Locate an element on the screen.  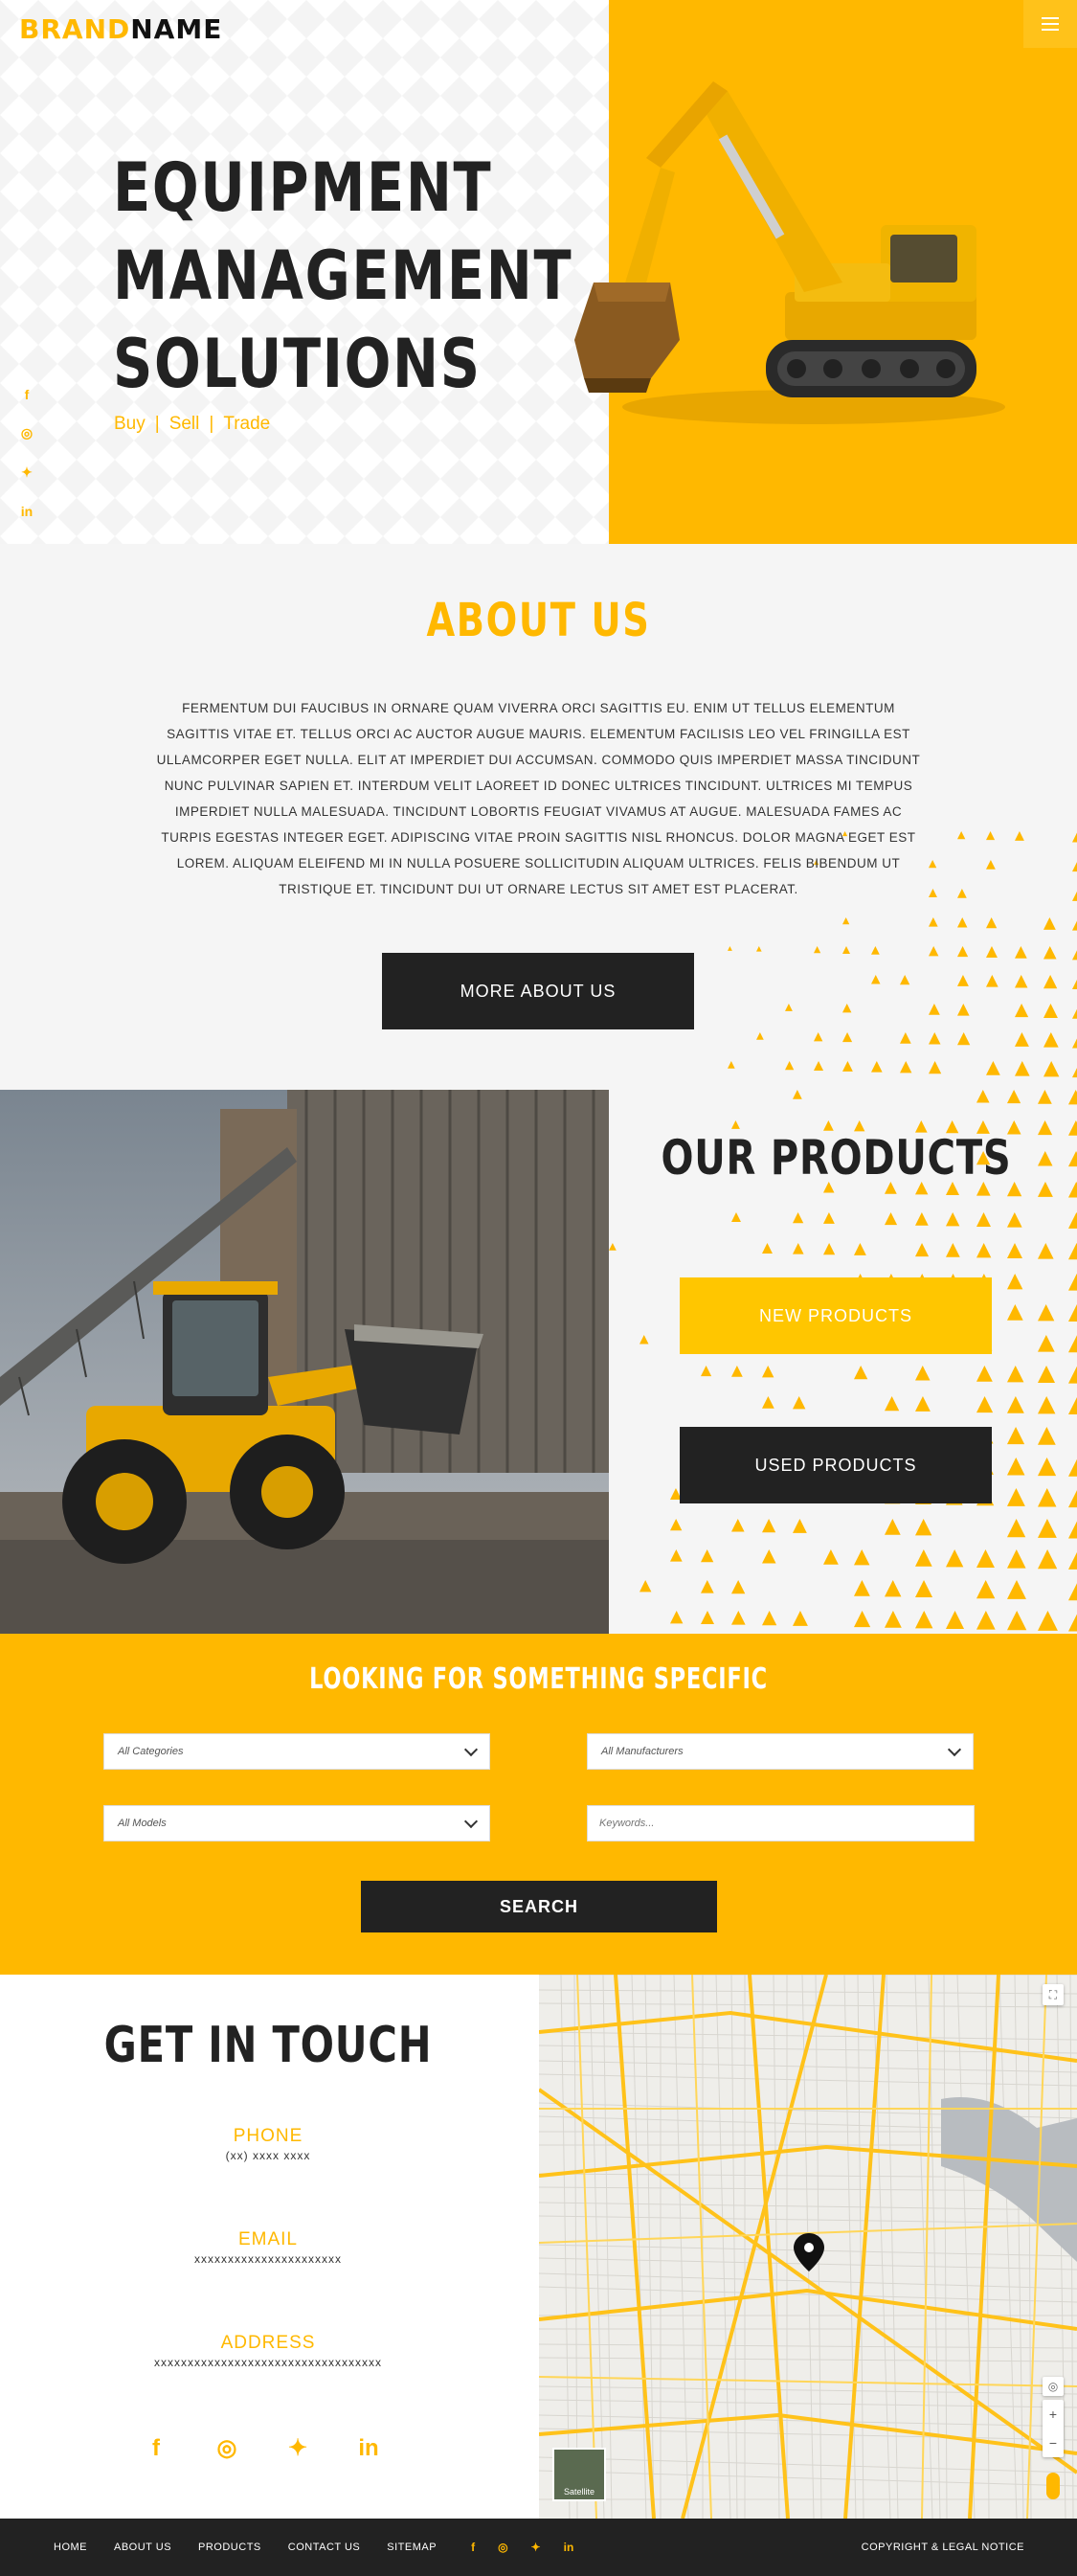
zoom-in-icon: + is located at coordinates (1053, 2414).